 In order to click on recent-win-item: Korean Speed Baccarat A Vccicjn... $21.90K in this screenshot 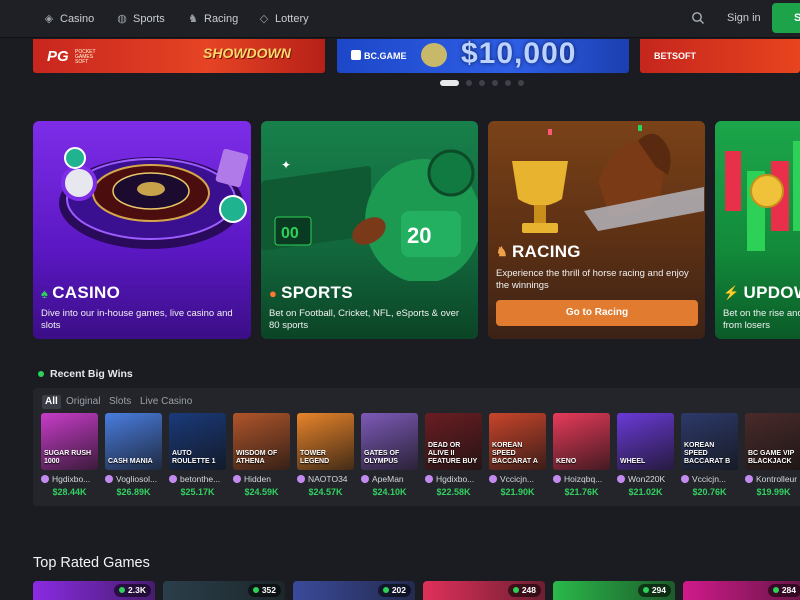, I will do `click(517, 455)`.